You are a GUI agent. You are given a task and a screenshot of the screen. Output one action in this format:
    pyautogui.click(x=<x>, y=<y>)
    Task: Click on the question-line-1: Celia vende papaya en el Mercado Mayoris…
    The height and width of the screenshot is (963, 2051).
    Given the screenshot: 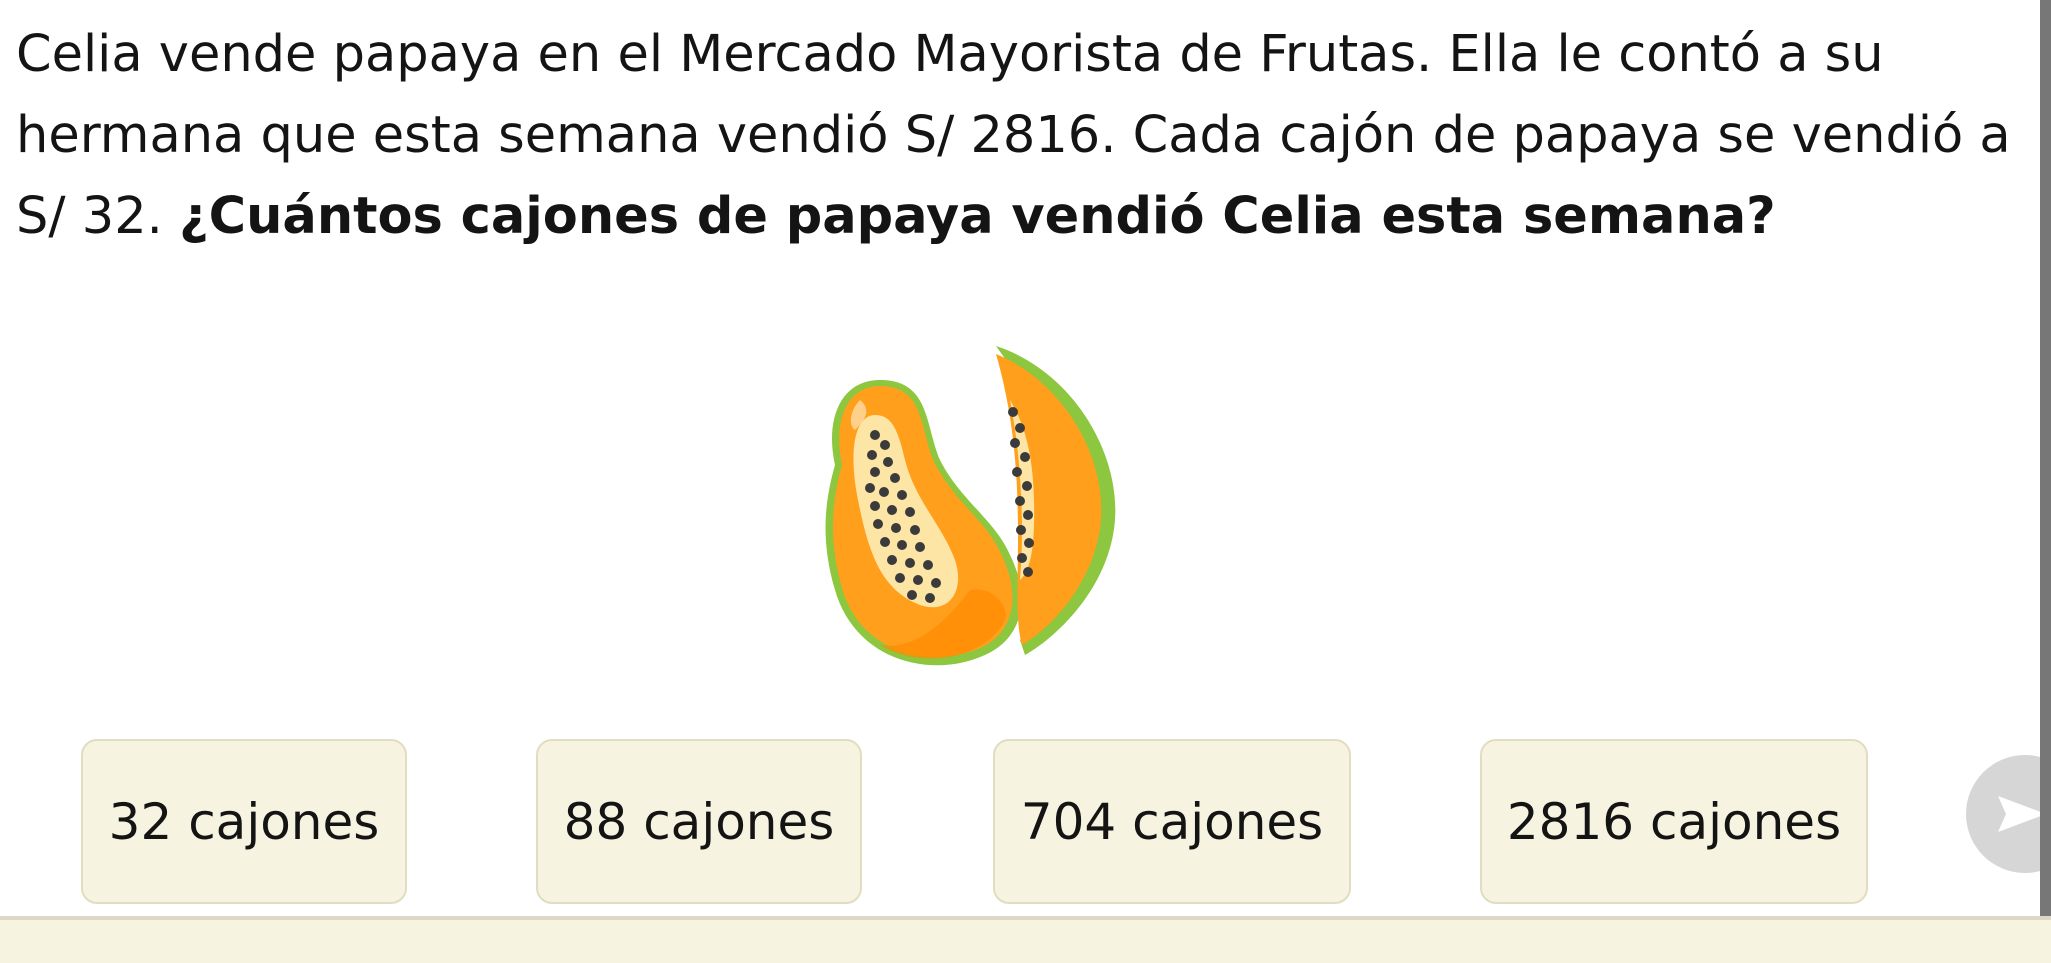 What is the action you would take?
    pyautogui.click(x=950, y=54)
    